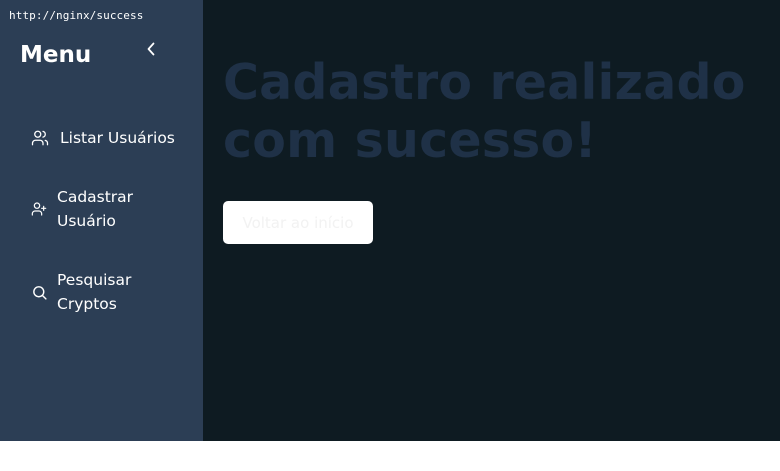  I want to click on collapse-sidebar-button, so click(151, 49).